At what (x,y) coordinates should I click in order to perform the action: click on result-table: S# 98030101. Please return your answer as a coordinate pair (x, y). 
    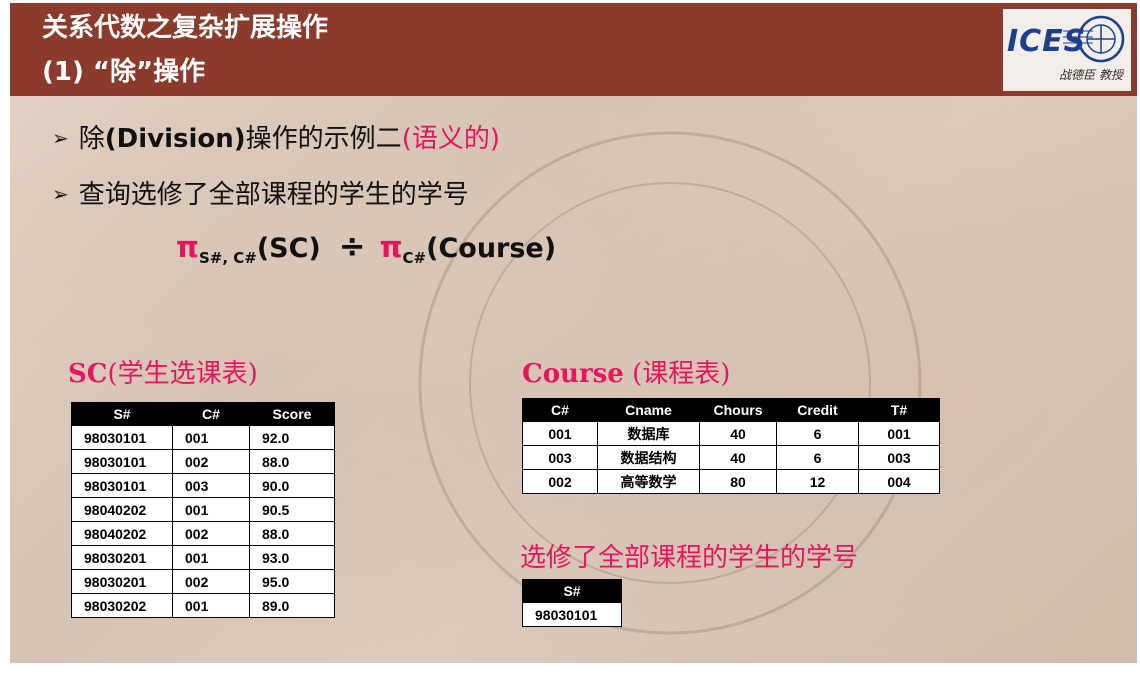
    Looking at the image, I should click on (572, 603).